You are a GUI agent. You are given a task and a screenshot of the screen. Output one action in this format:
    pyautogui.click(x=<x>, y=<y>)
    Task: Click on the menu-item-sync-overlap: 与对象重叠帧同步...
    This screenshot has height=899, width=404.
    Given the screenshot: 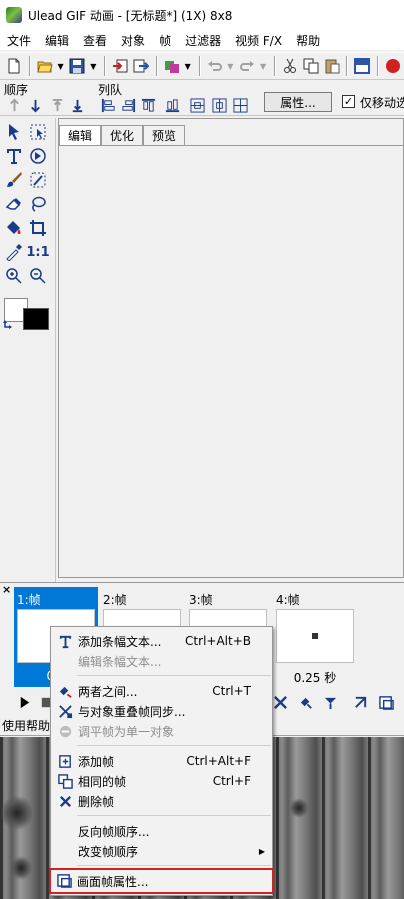 What is the action you would take?
    pyautogui.click(x=161, y=711)
    